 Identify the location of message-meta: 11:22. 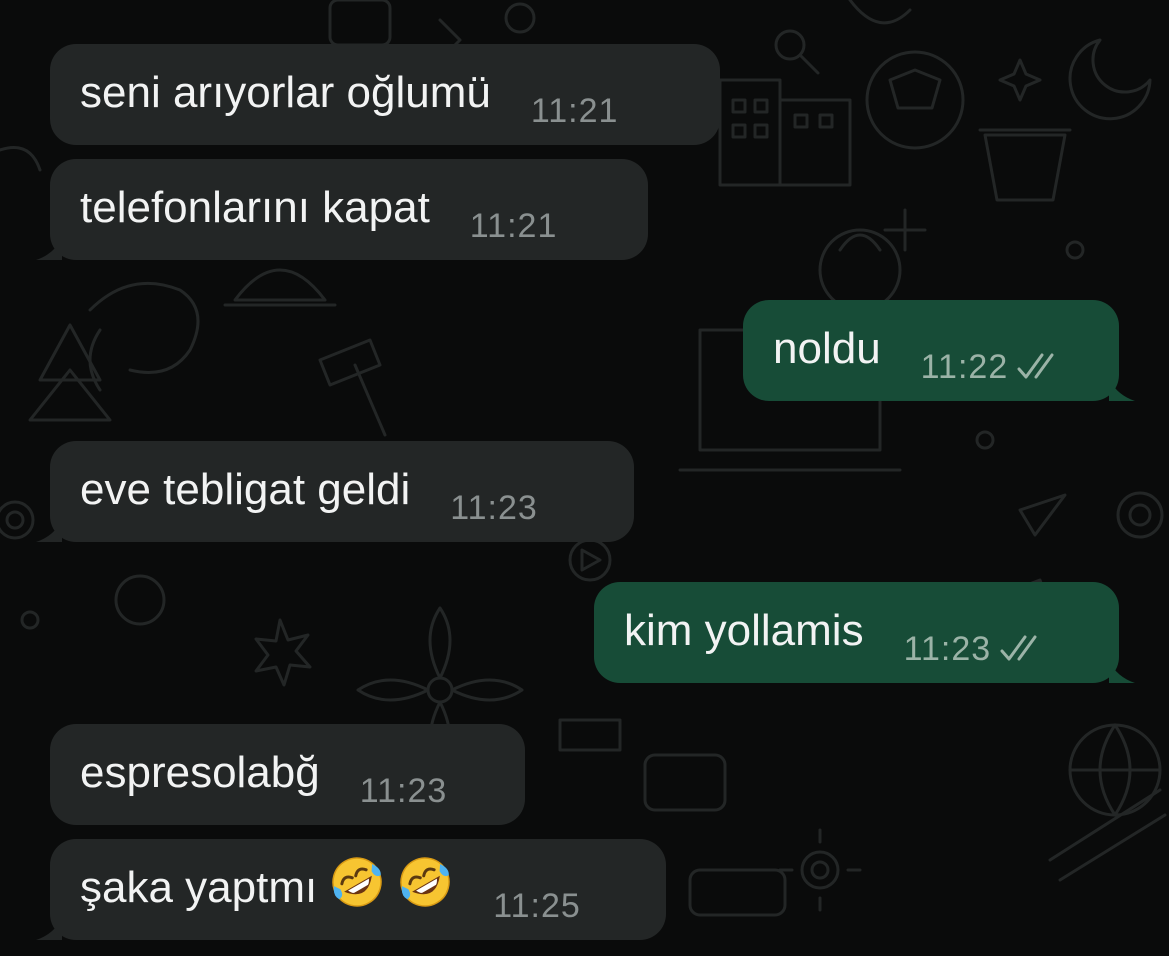
(992, 375).